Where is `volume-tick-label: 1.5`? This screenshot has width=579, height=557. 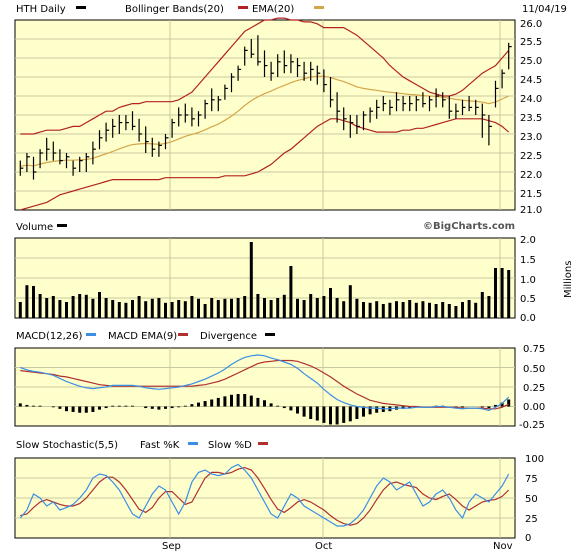 volume-tick-label: 1.5 is located at coordinates (528, 260).